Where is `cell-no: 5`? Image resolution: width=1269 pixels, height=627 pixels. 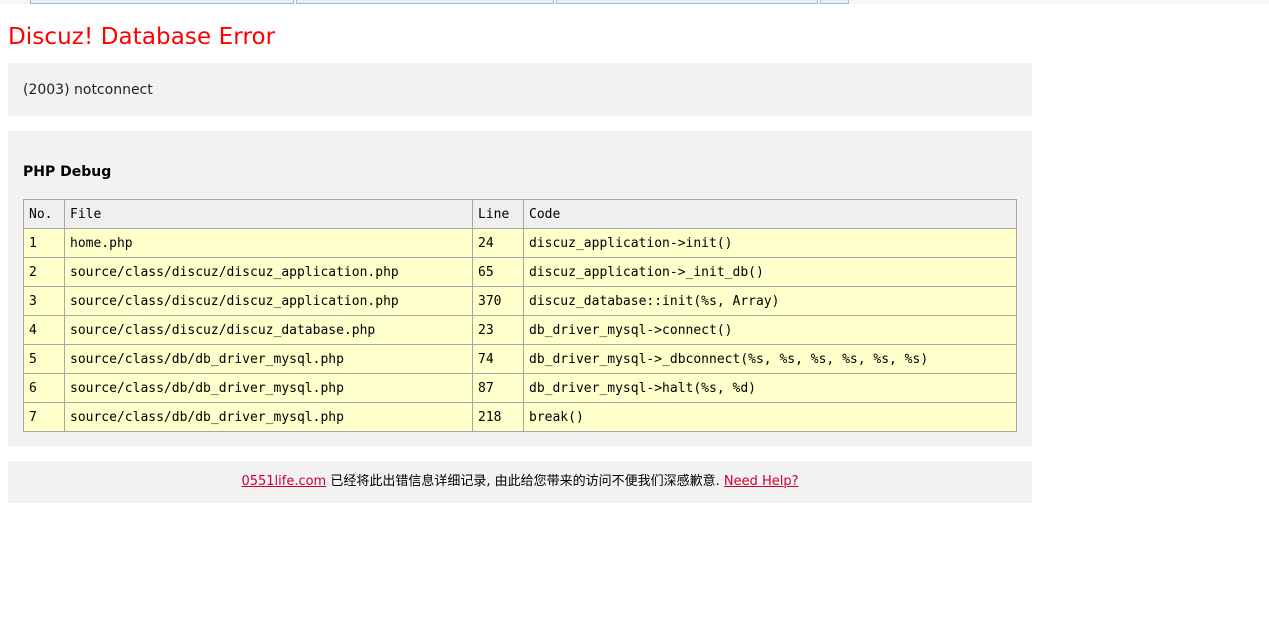
cell-no: 5 is located at coordinates (44, 359).